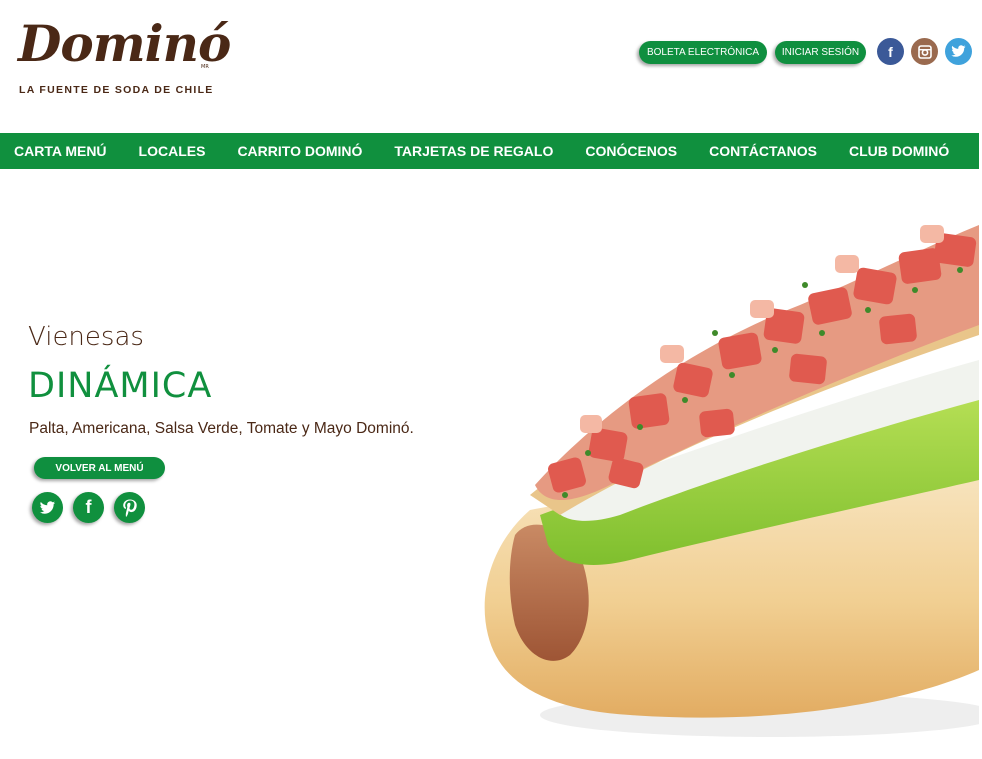 This screenshot has width=982, height=759. What do you see at coordinates (820, 52) in the screenshot?
I see `login-button: INICIAR SESIÓN` at bounding box center [820, 52].